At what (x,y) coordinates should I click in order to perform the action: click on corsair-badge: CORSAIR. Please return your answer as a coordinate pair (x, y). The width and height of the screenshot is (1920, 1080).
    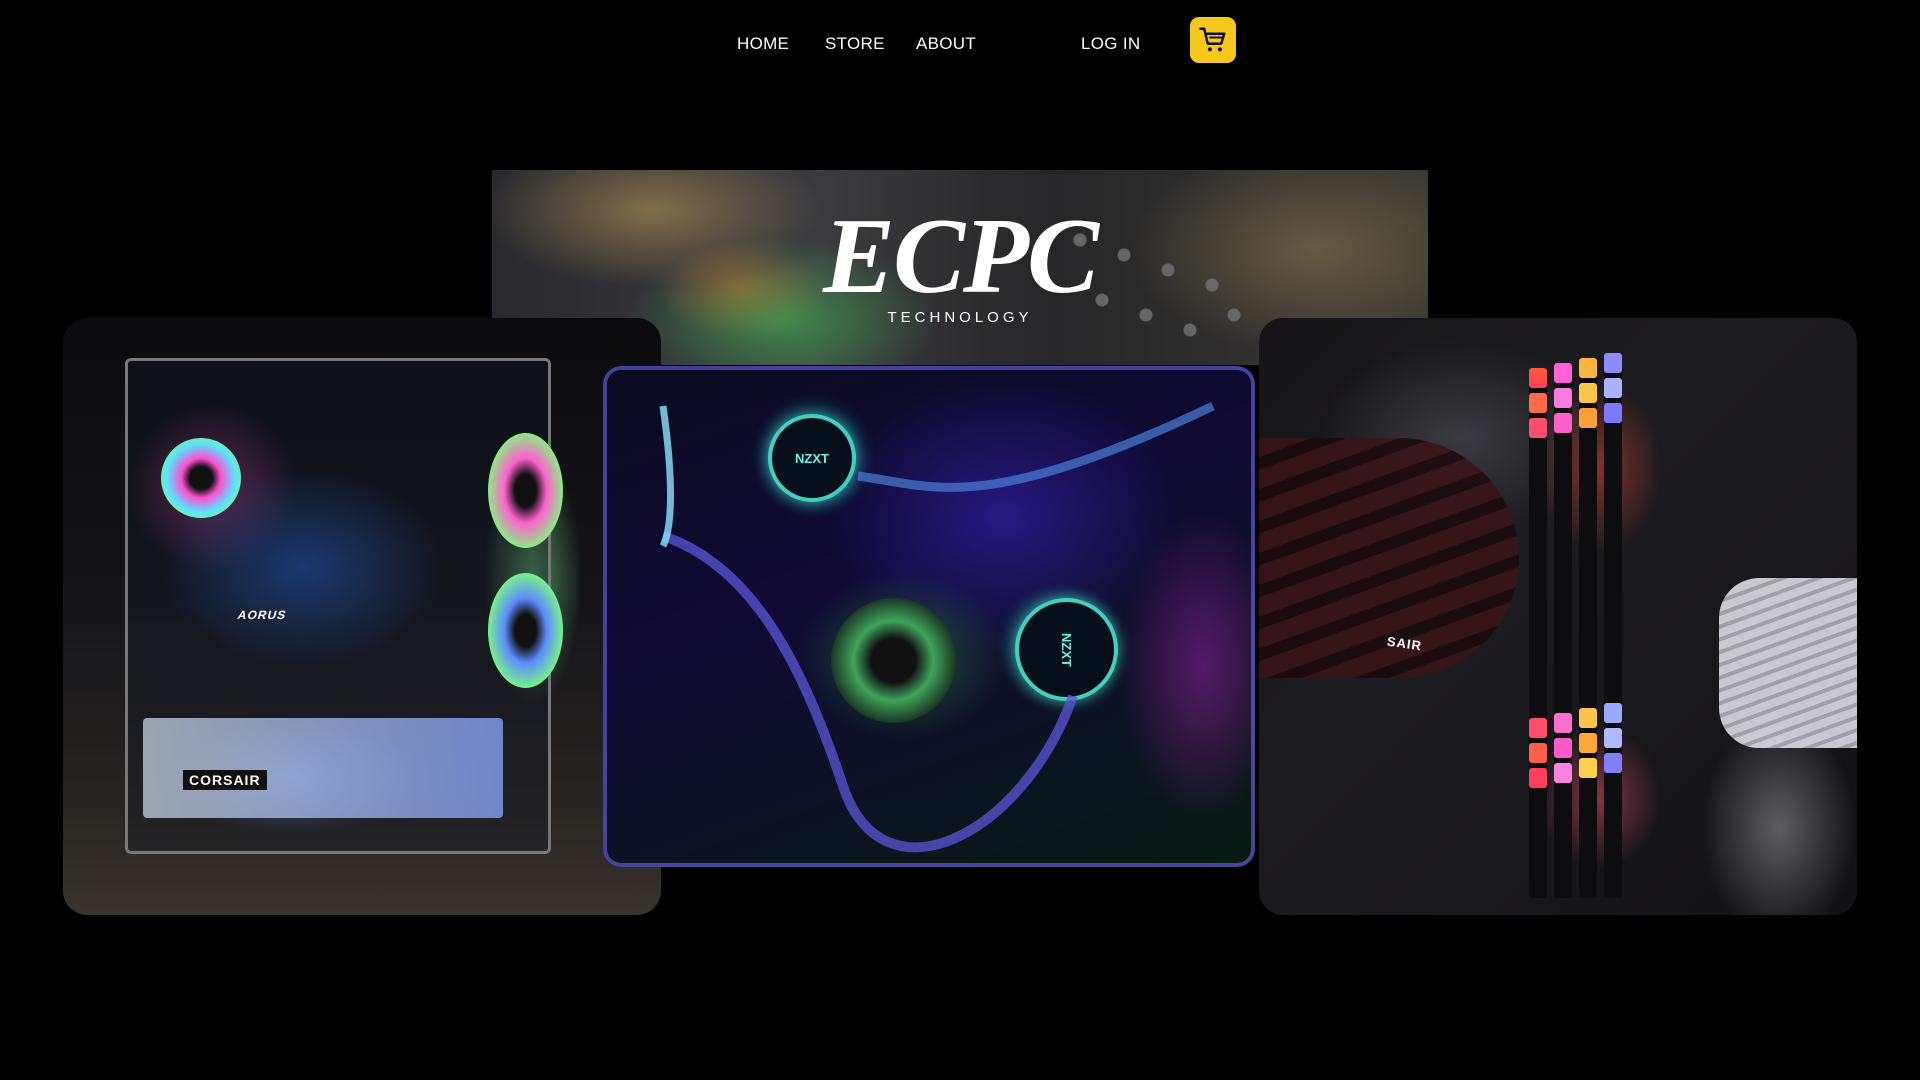
    Looking at the image, I should click on (225, 780).